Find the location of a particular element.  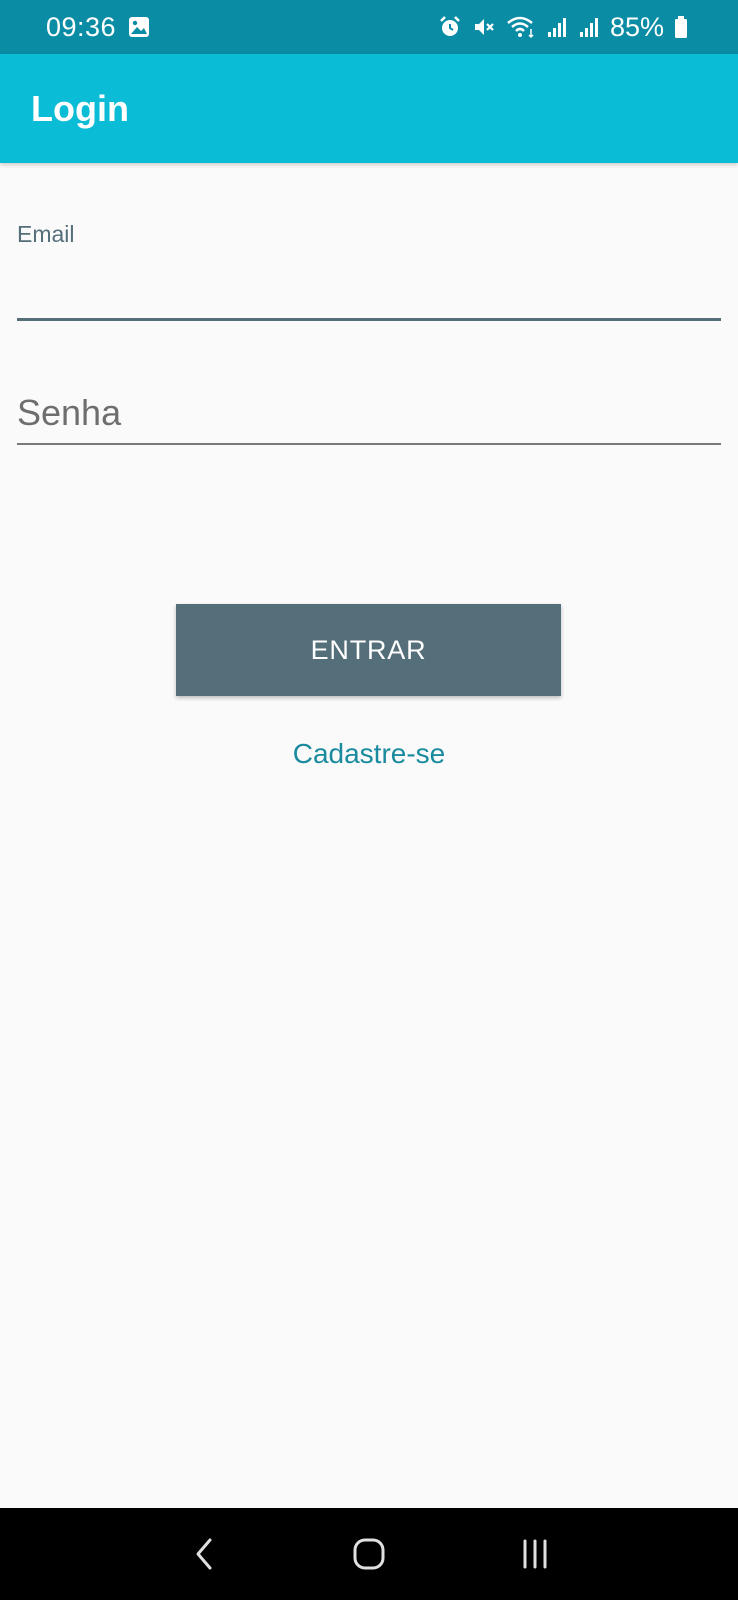

back-icon is located at coordinates (203, 1554).